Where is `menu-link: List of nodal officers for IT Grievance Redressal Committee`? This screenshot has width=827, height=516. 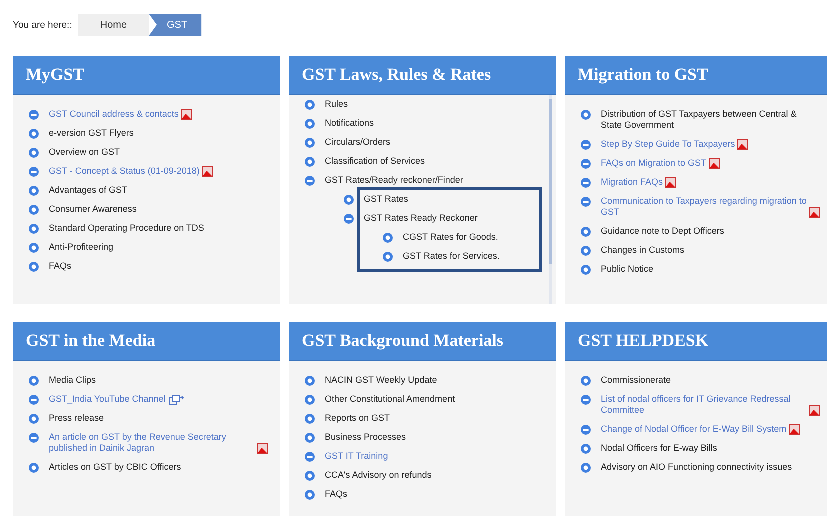
menu-link: List of nodal officers for IT Grievance Redressal Committee is located at coordinates (704, 405).